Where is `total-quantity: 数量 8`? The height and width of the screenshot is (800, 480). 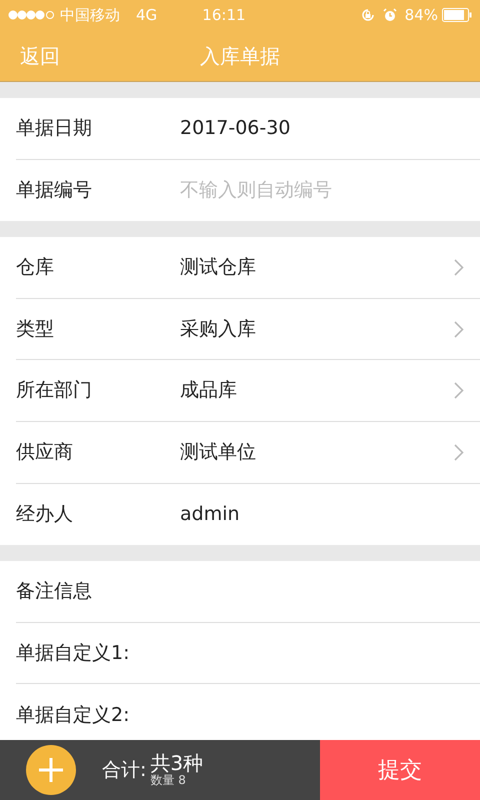
total-quantity: 数量 8 is located at coordinates (168, 781).